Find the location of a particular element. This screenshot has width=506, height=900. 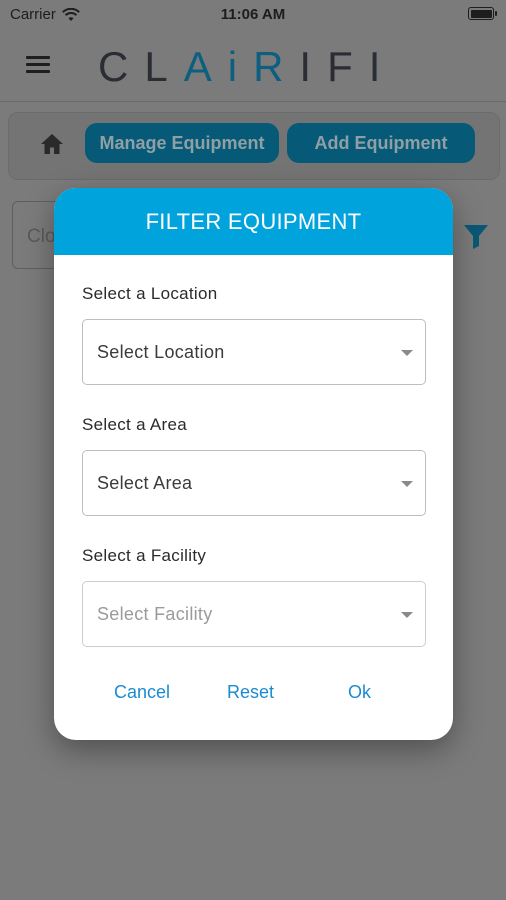

home-icon is located at coordinates (52, 144).